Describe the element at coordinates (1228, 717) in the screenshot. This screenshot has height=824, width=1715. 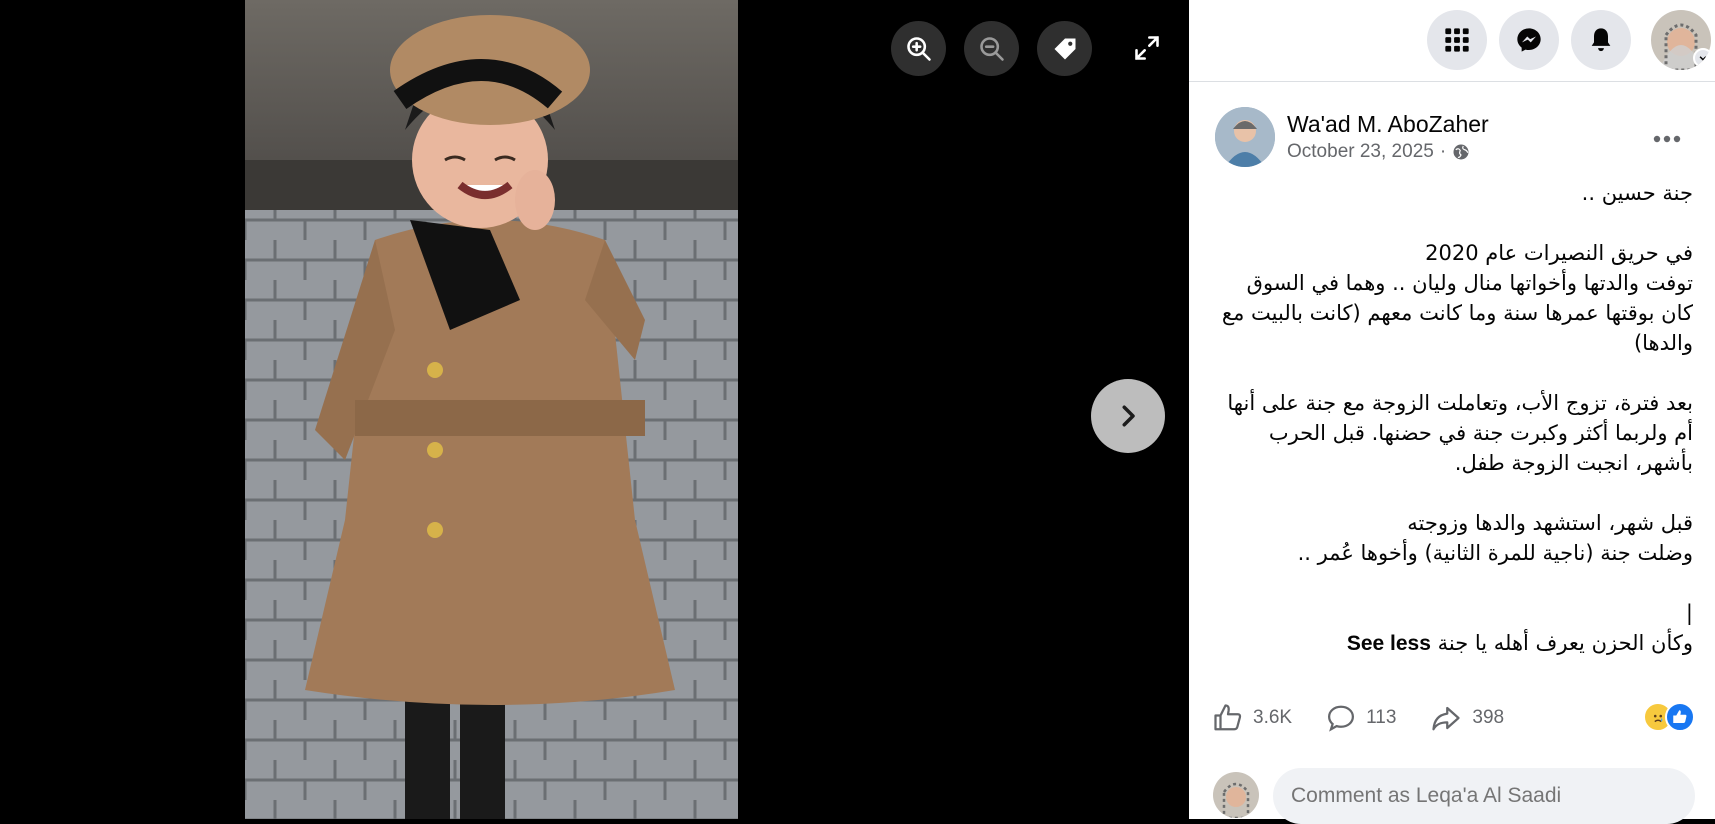
I see `like-icon` at that location.